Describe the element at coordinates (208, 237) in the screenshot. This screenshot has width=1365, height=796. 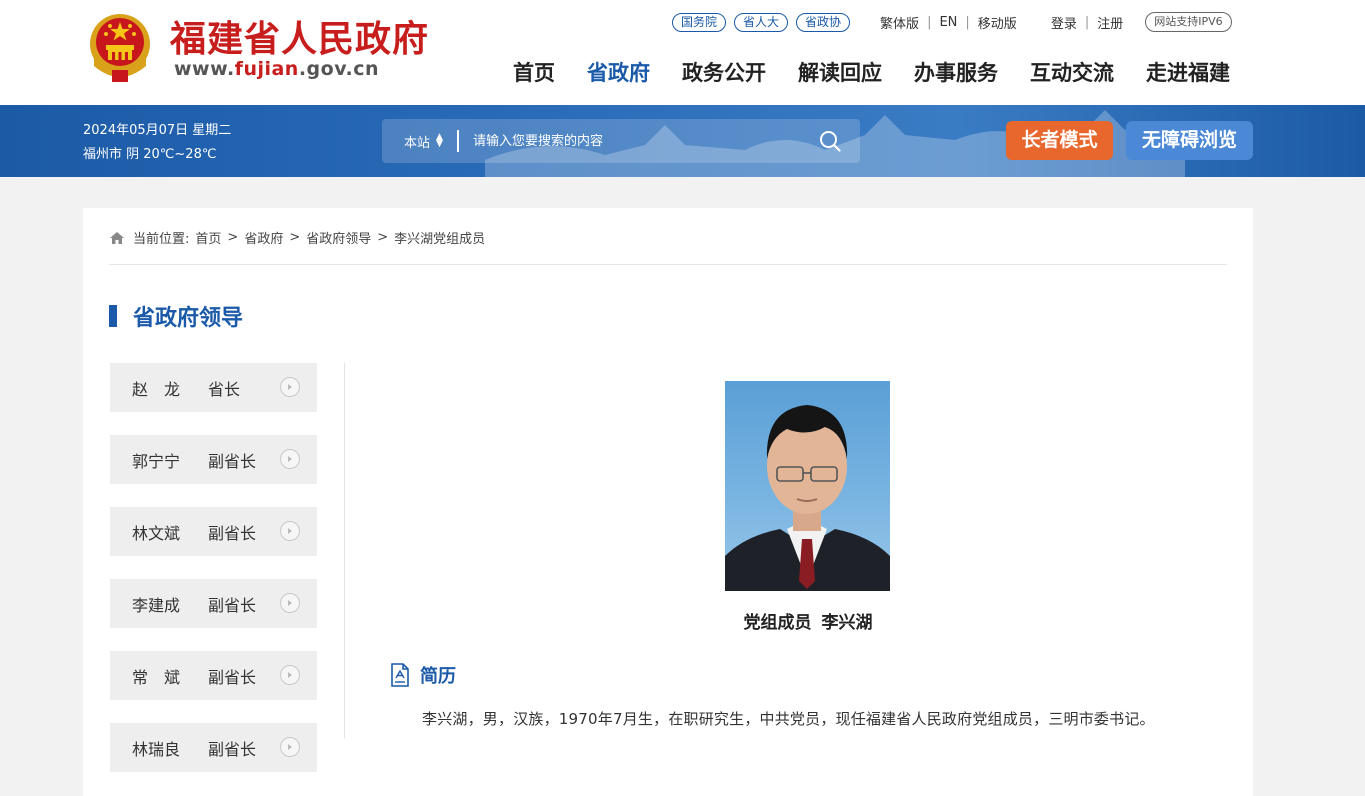
I see `breadcrumb-home: 首页` at that location.